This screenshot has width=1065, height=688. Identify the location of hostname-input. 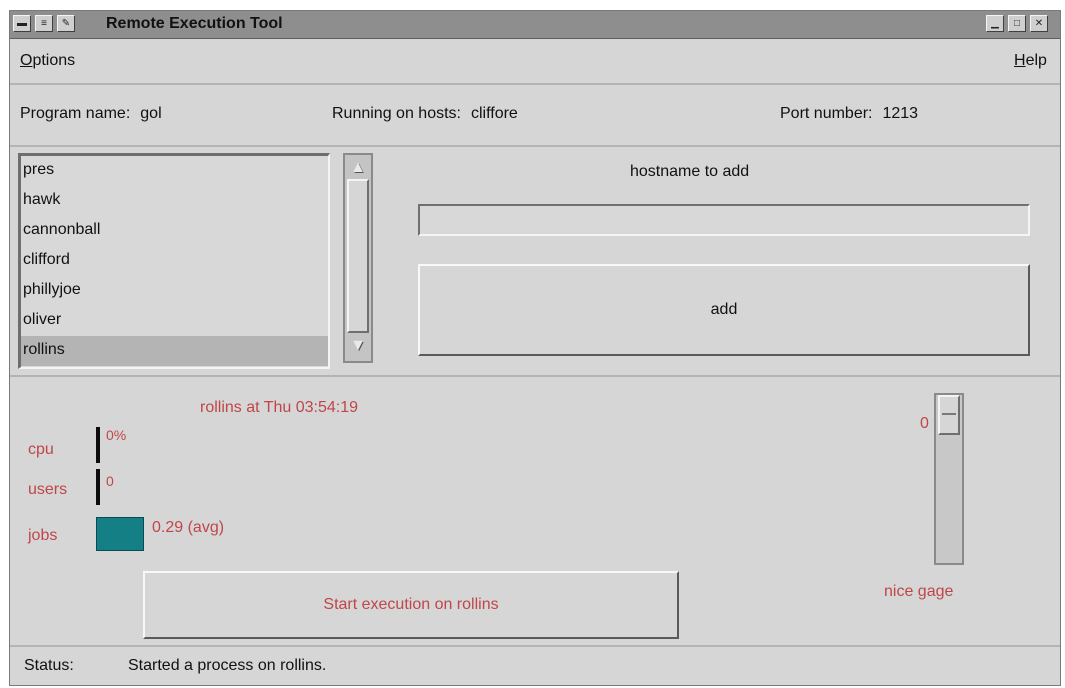
(724, 220).